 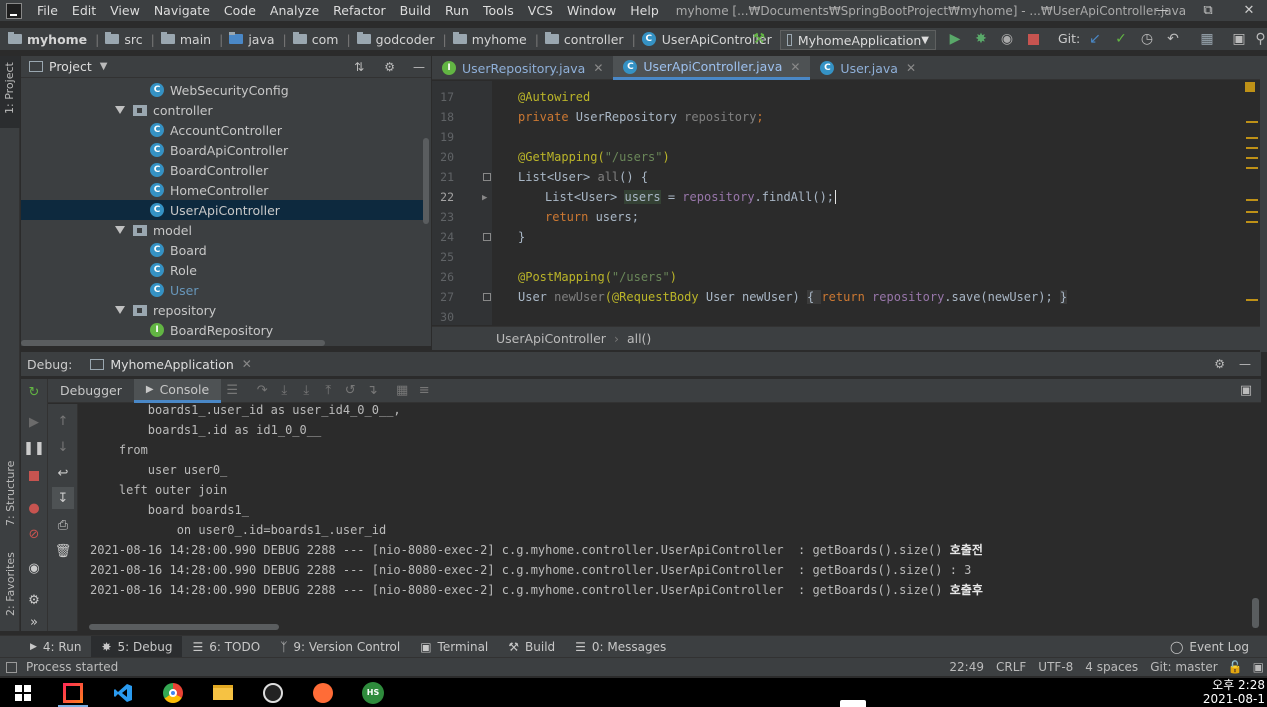 What do you see at coordinates (34, 622) in the screenshot?
I see `more-icon: »` at bounding box center [34, 622].